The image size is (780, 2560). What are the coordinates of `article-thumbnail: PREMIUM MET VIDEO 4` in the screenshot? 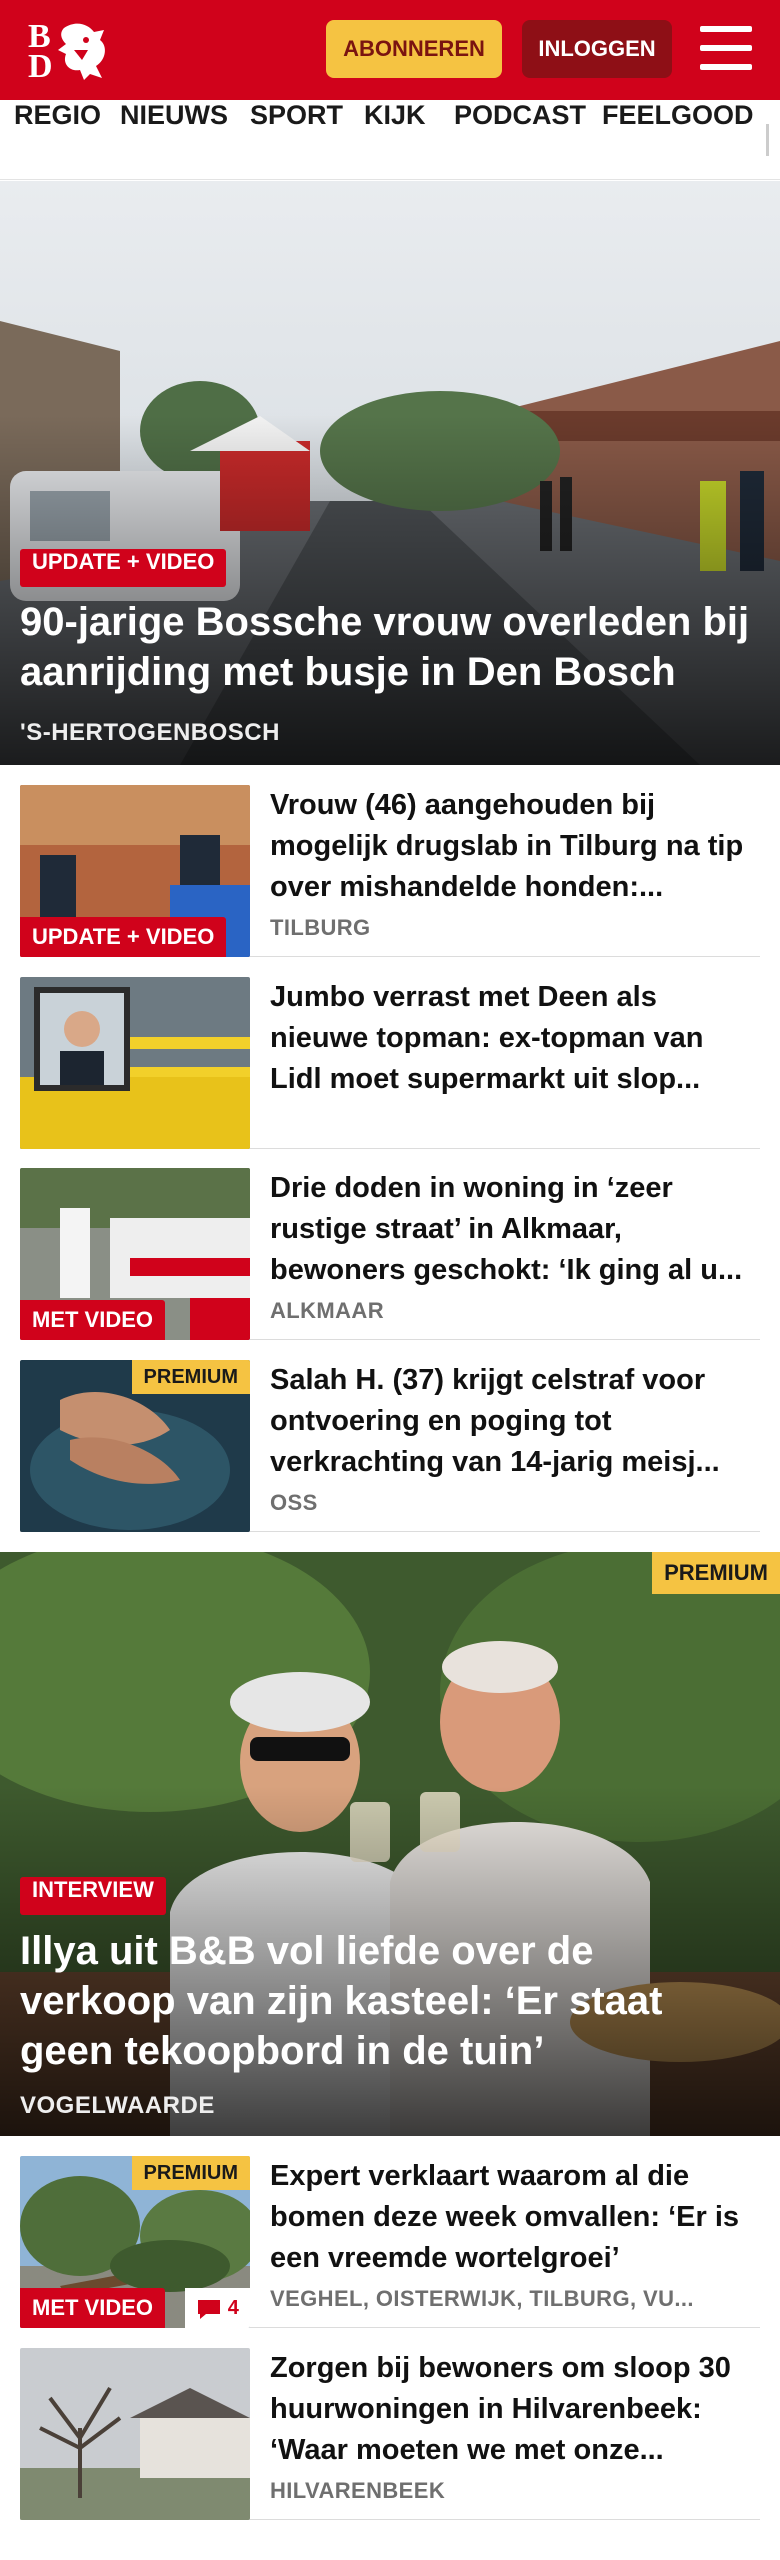 It's located at (135, 2242).